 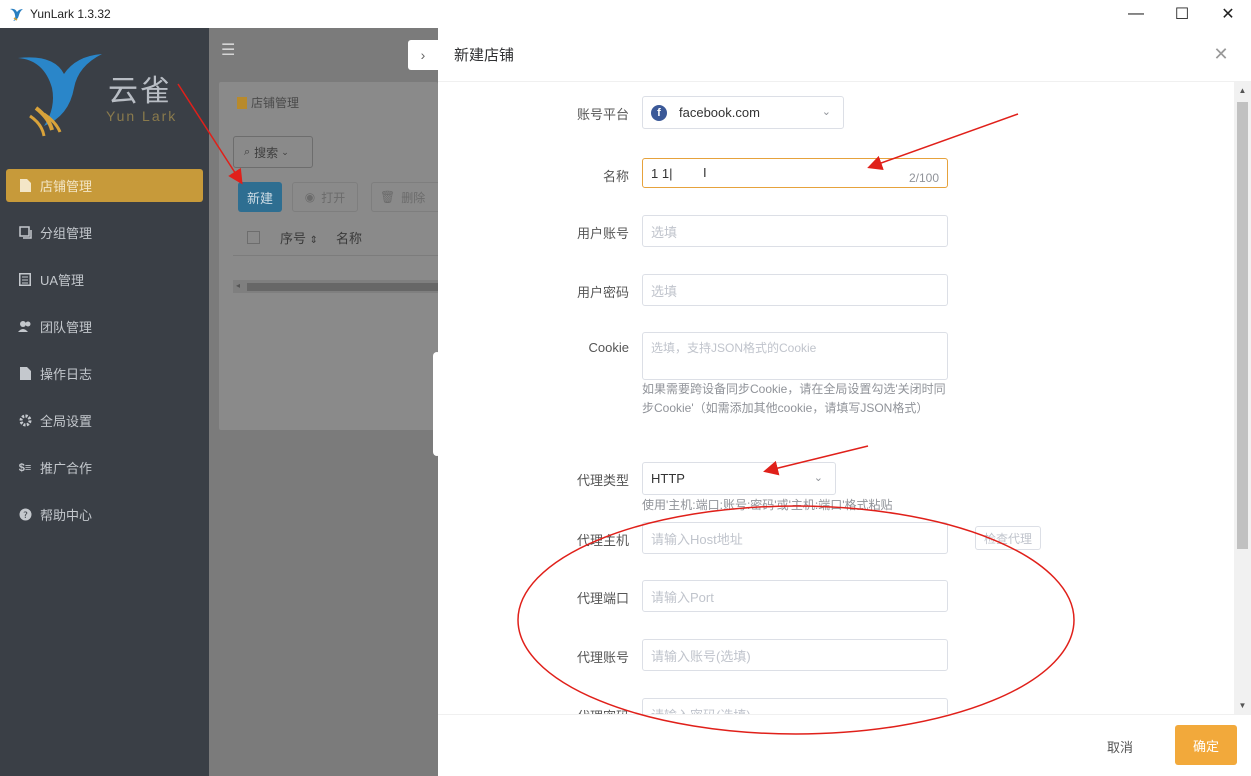 I want to click on logo-text-cn: 云雀, so click(x=140, y=91).